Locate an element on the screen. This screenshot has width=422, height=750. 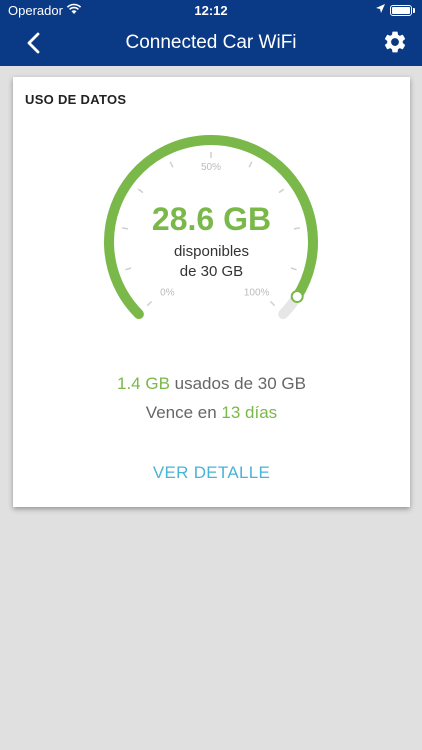
status-bar: Operador 12:12 is located at coordinates (211, 11).